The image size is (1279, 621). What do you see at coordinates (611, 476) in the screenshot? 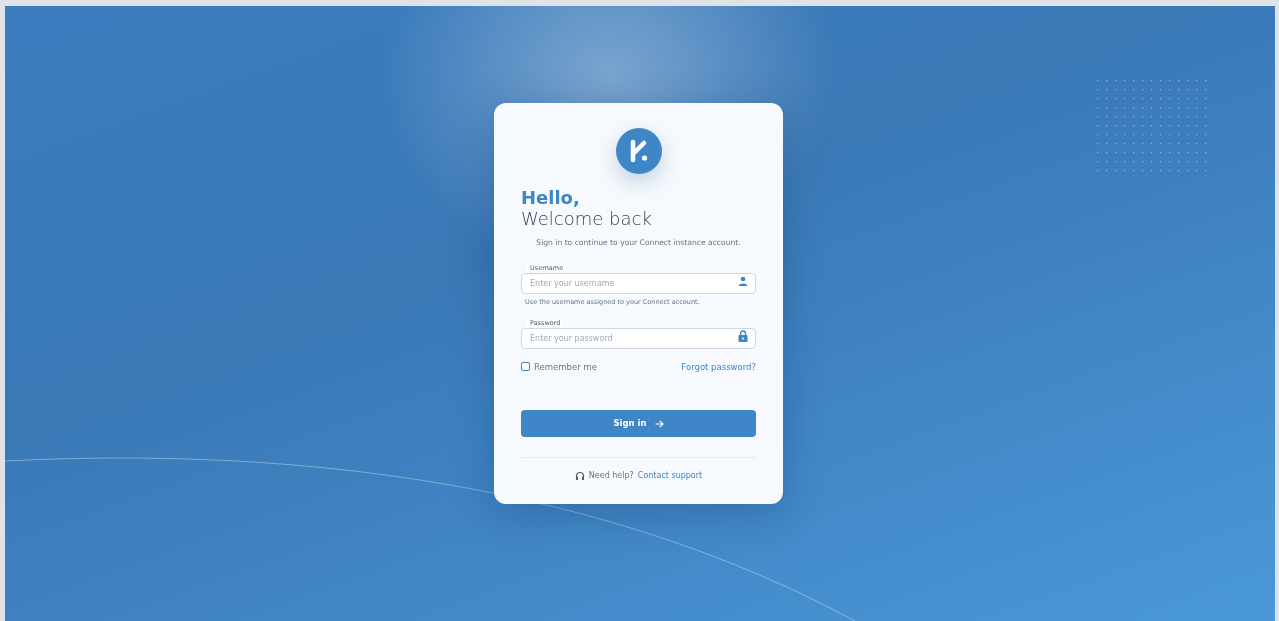
I see `help-text: Need help?` at bounding box center [611, 476].